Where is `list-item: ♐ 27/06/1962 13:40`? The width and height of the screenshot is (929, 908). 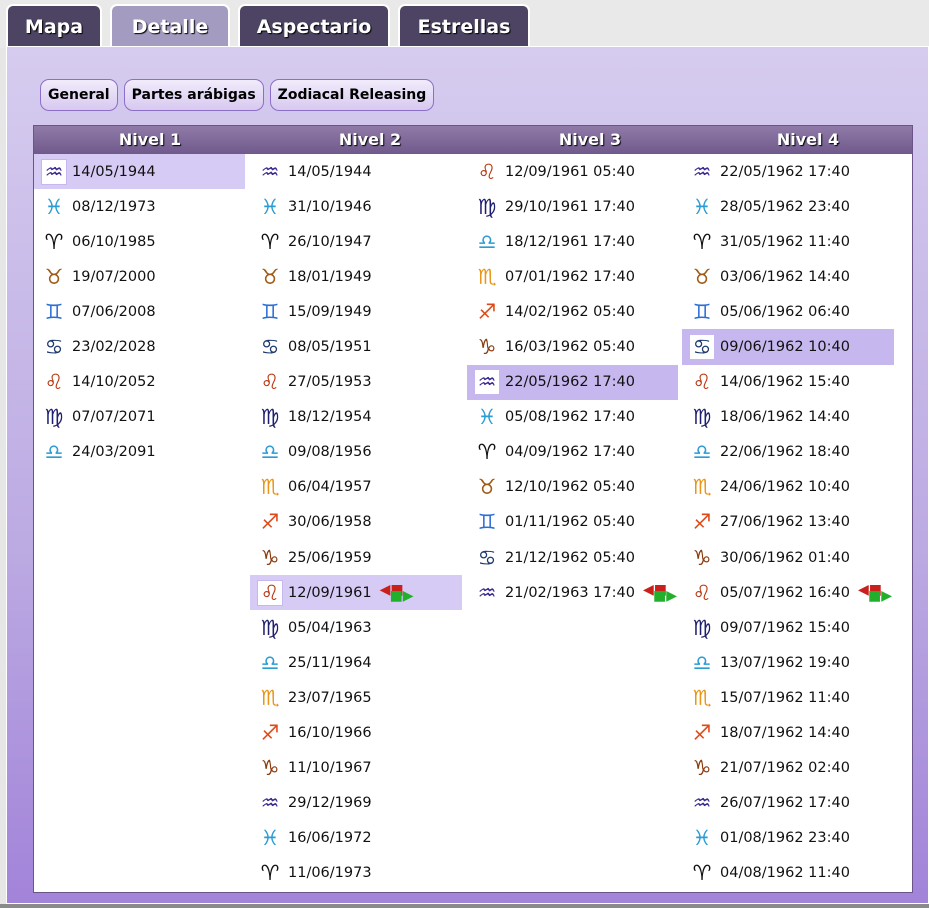 list-item: ♐ 27/06/1962 13:40 is located at coordinates (788, 522).